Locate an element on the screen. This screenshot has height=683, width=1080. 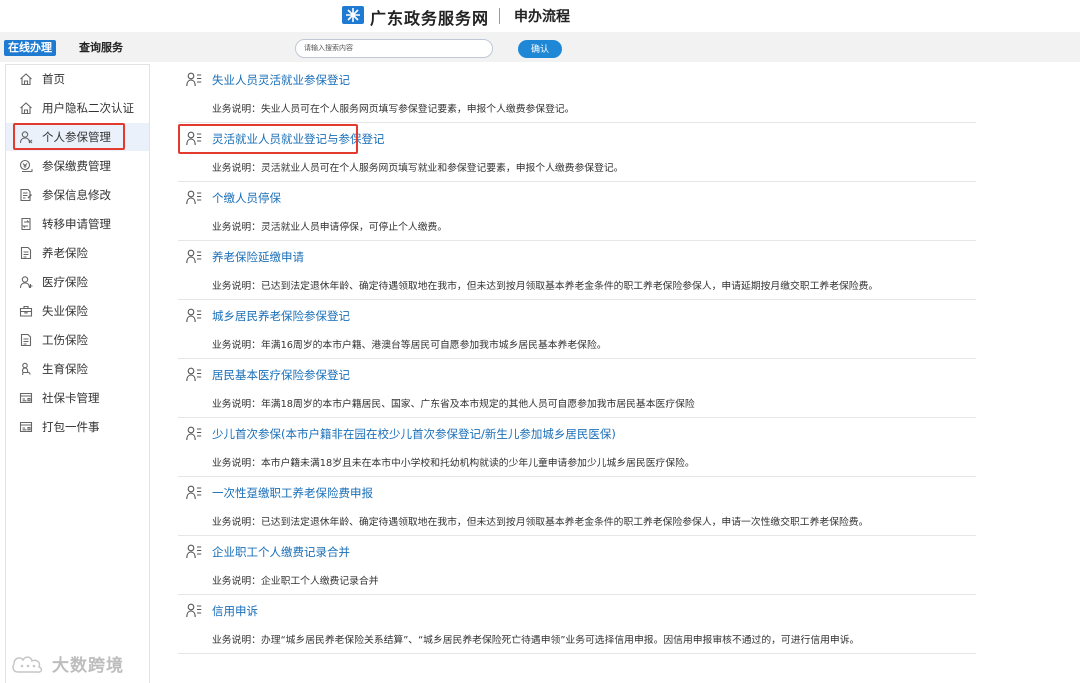
page-title: 申办流程 is located at coordinates (542, 17).